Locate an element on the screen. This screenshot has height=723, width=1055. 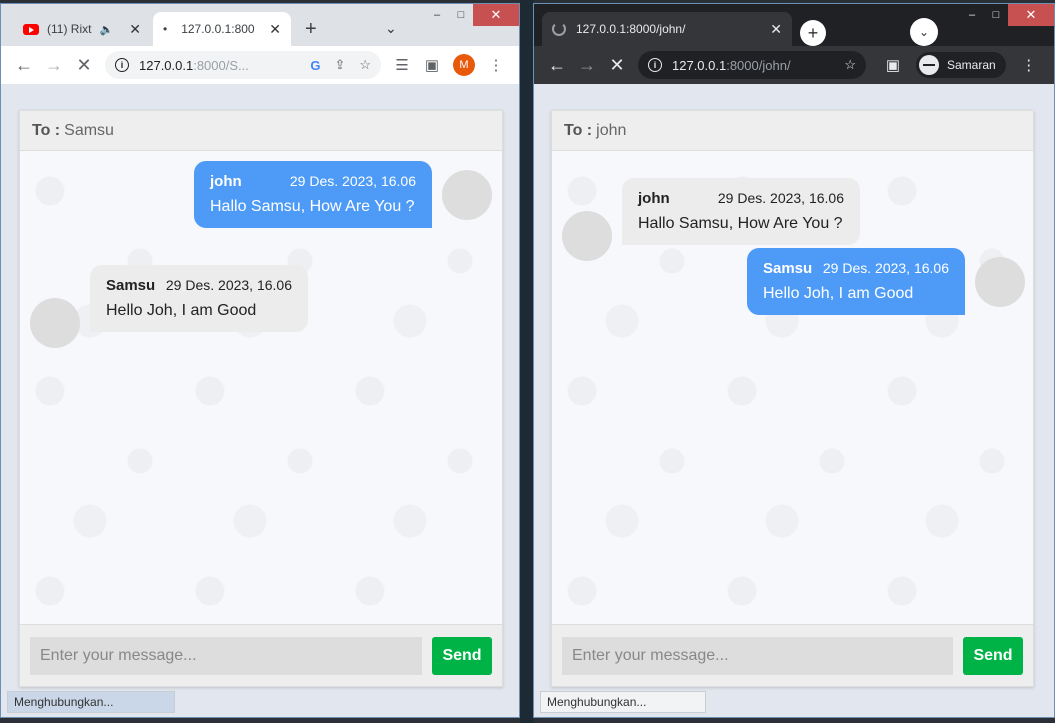
tab-title: (11) Rixt is located at coordinates (69, 29).